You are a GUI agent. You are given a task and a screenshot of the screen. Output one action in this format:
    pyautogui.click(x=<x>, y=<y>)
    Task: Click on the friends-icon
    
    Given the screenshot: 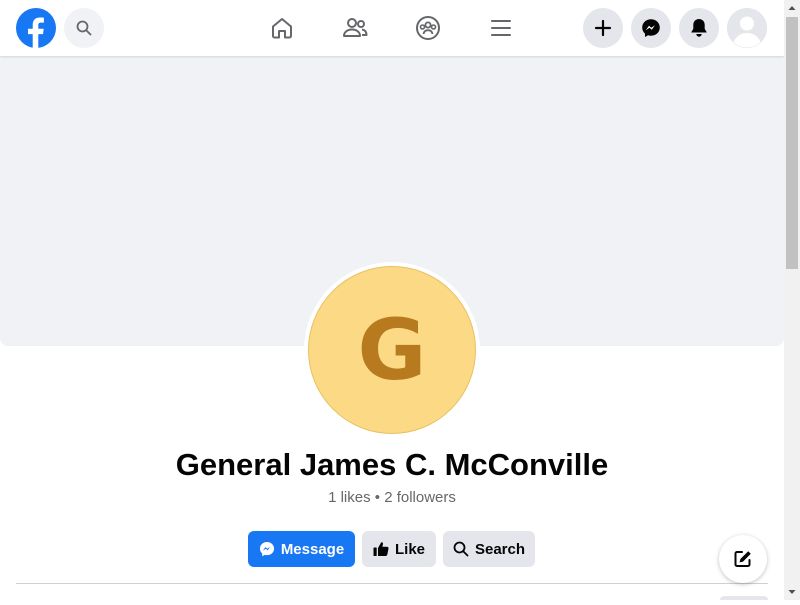 What is the action you would take?
    pyautogui.click(x=355, y=27)
    